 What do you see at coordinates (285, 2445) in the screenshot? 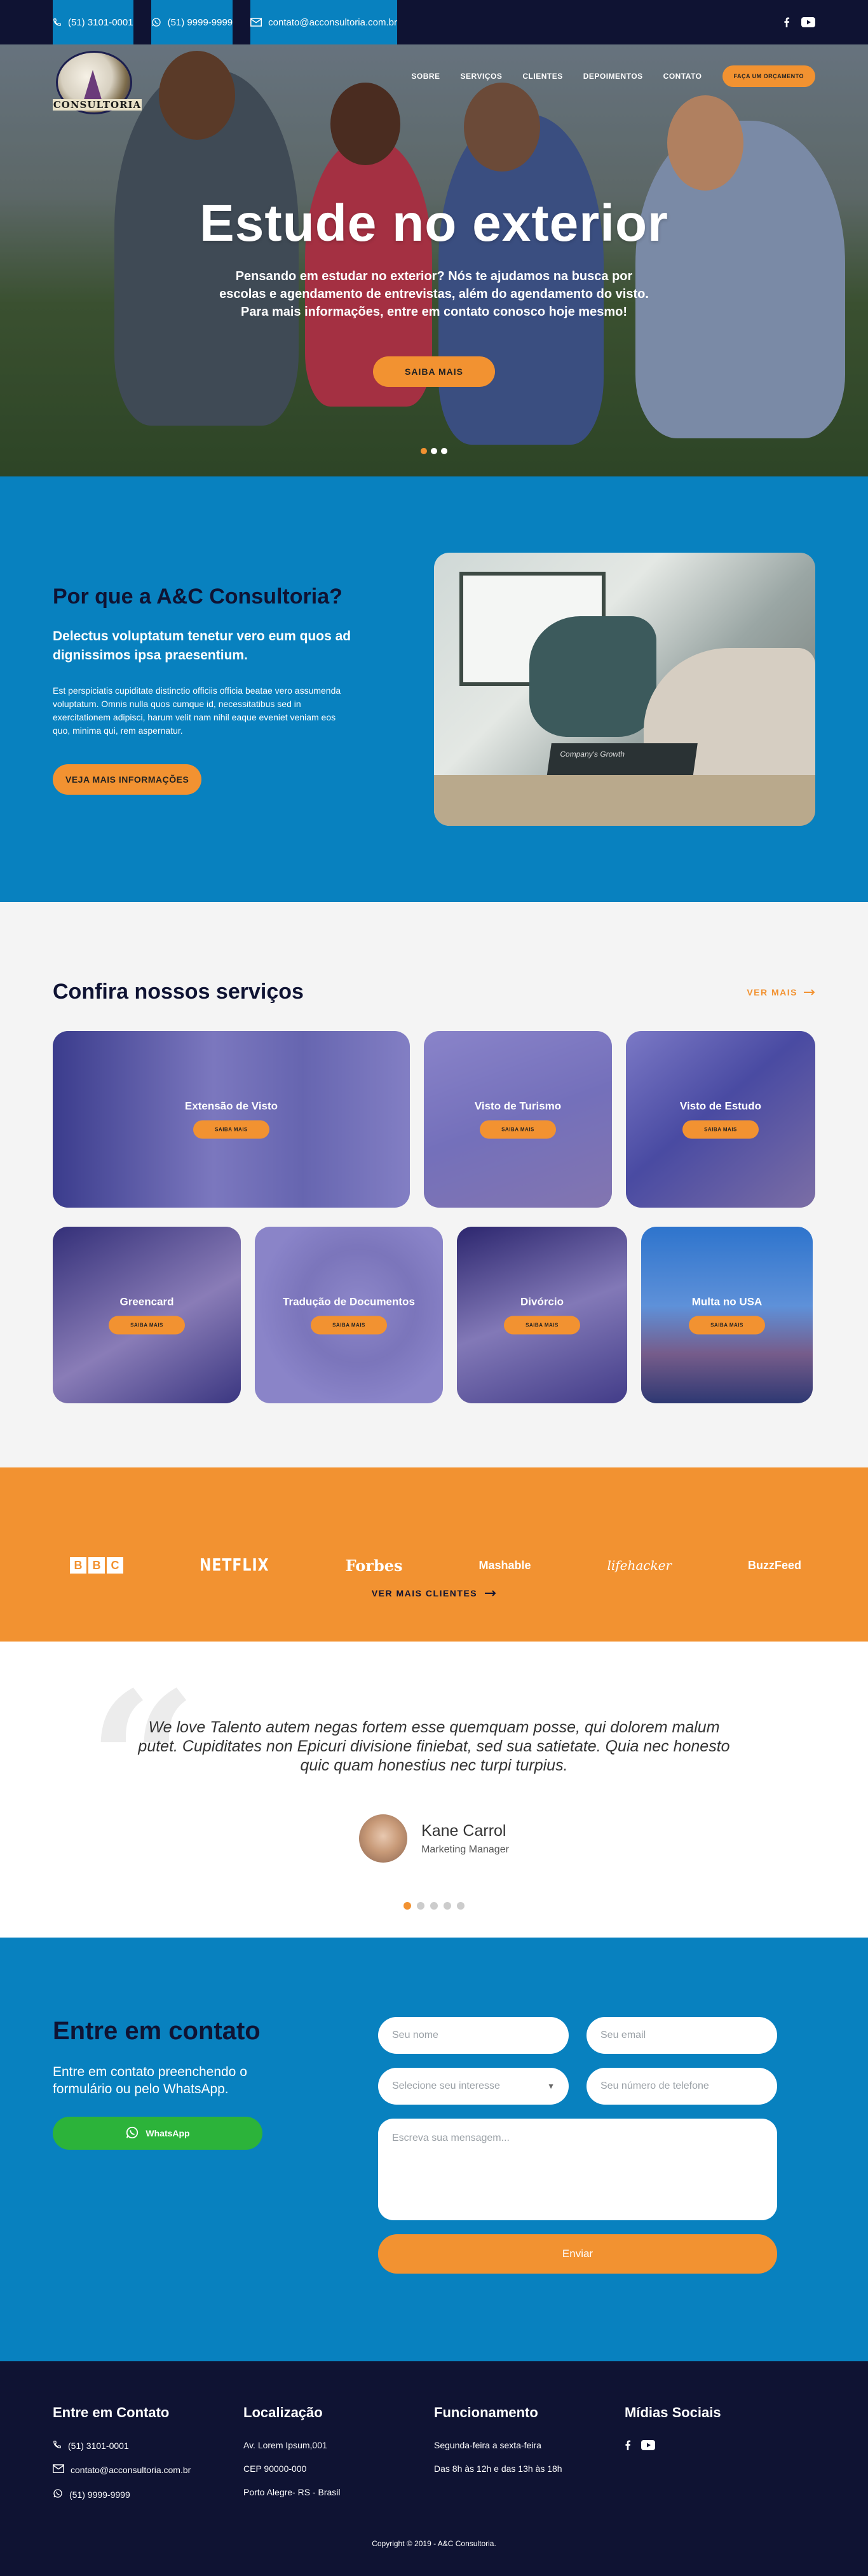
I see `footer-address-line: Av. Lorem Ipsum,001` at bounding box center [285, 2445].